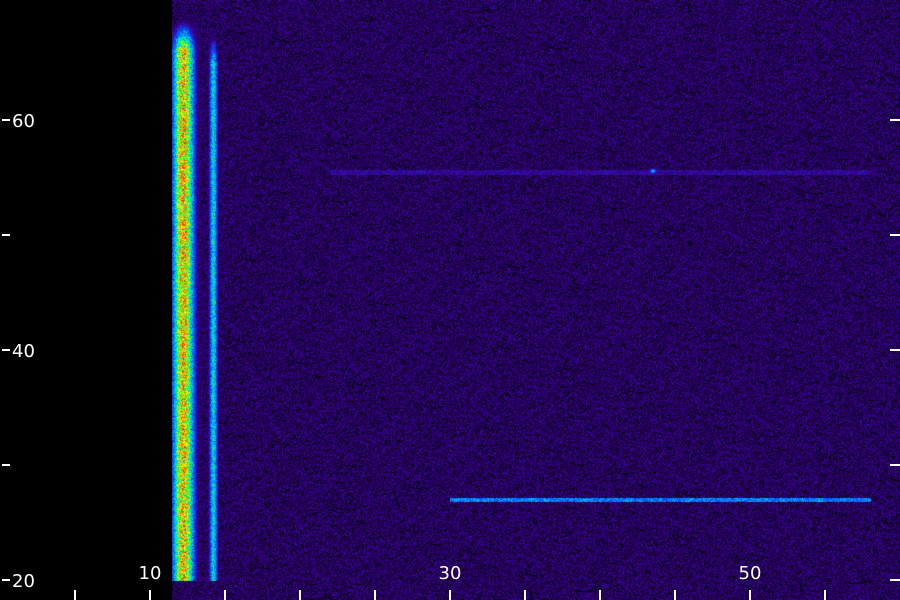 This screenshot has width=900, height=600. Describe the element at coordinates (750, 573) in the screenshot. I see `x-tick-label-50: 50` at that location.